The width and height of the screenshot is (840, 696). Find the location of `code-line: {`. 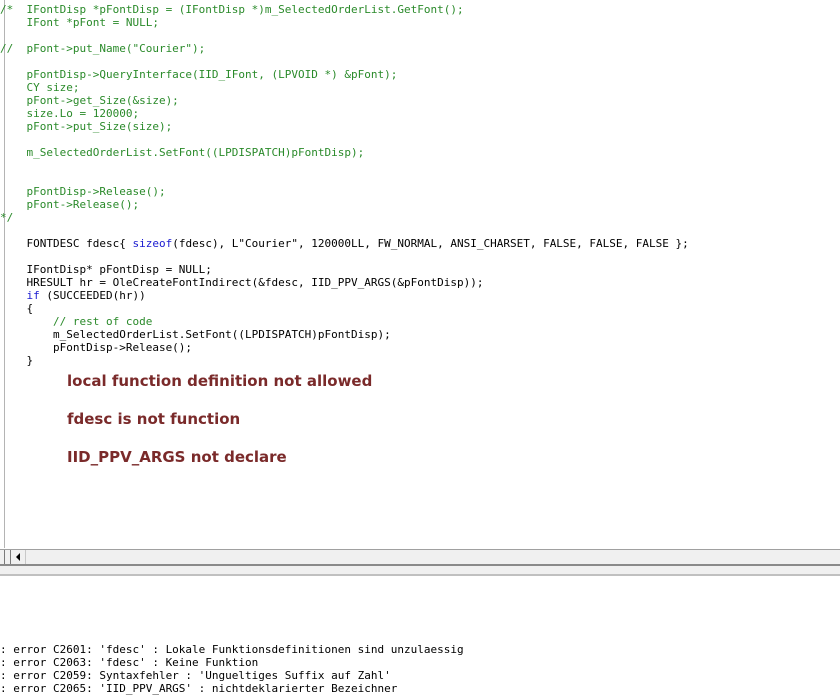

code-line: { is located at coordinates (420, 308).